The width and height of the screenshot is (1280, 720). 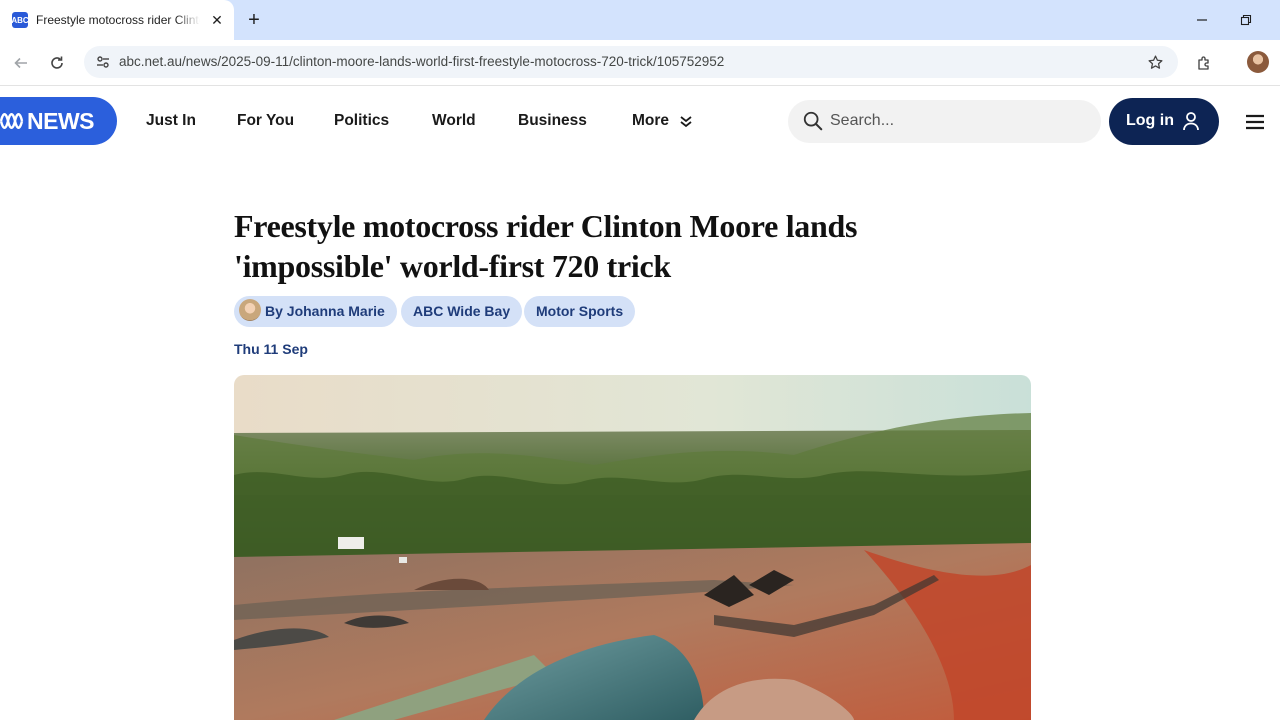 I want to click on tag-label: Motor Sports, so click(x=580, y=311).